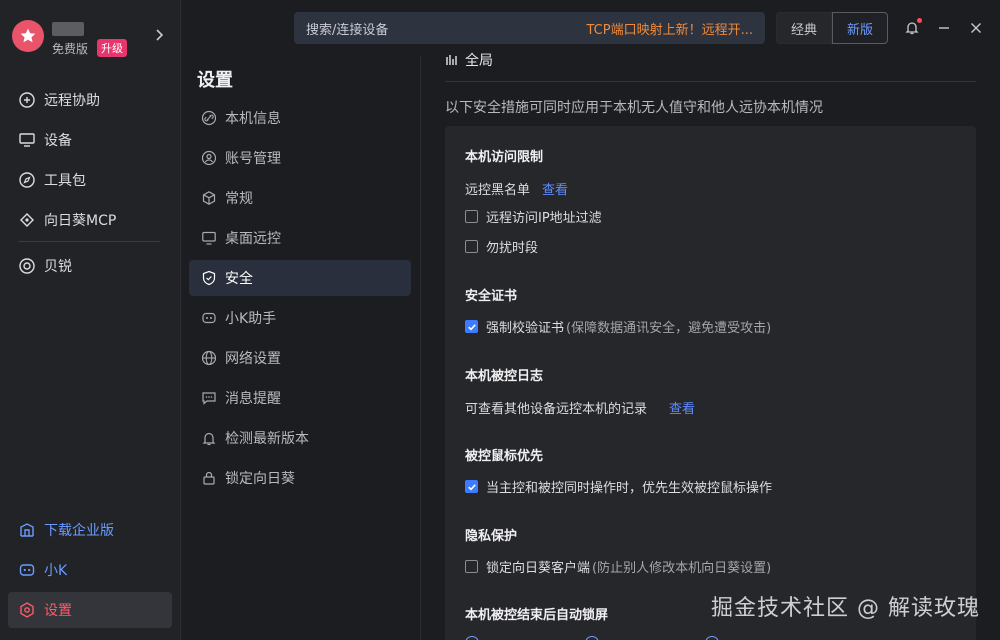  What do you see at coordinates (209, 158) in the screenshot?
I see `account-icon` at bounding box center [209, 158].